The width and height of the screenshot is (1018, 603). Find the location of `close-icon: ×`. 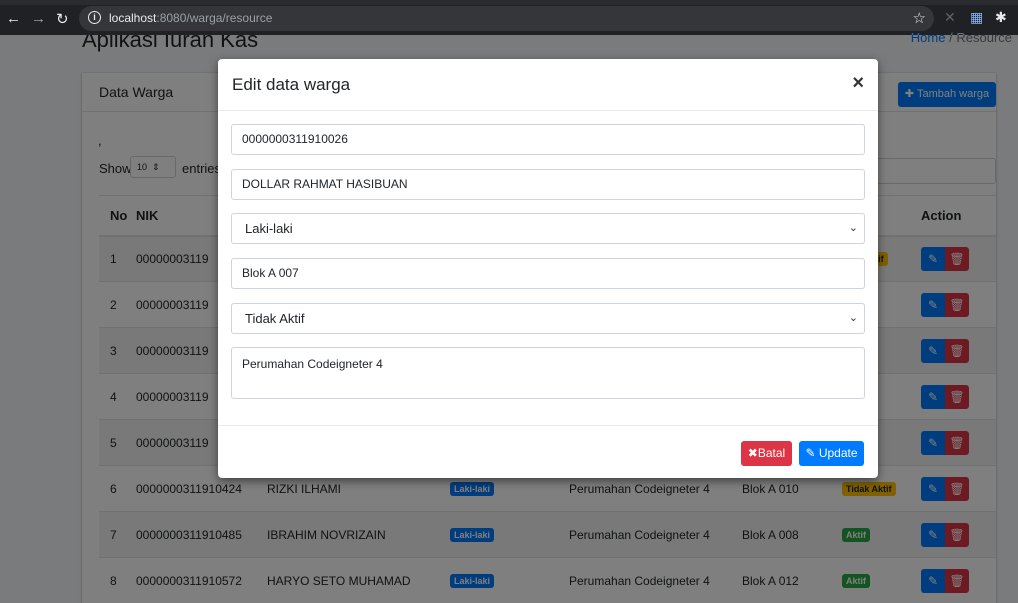

close-icon: × is located at coordinates (858, 83).